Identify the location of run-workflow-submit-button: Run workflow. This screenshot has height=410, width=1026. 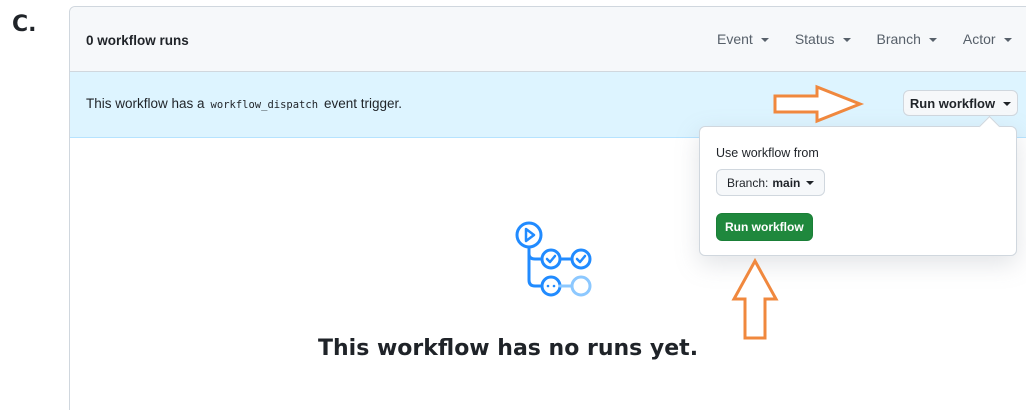
(764, 227).